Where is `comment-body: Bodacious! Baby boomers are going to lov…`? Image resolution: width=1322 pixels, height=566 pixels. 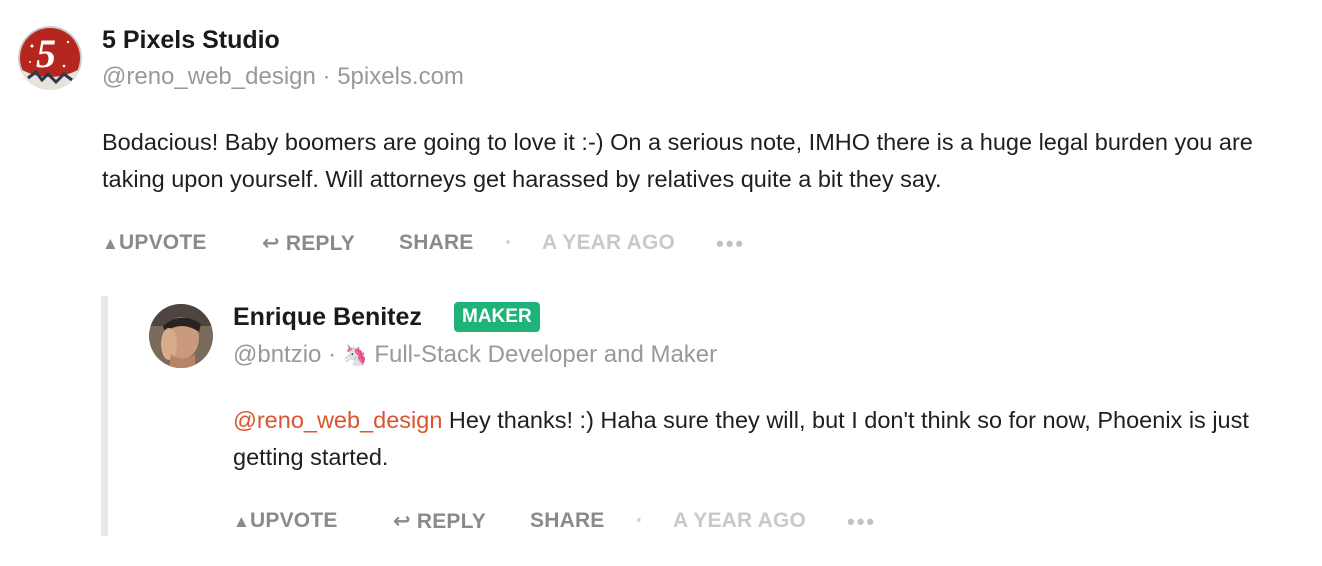
comment-body: Bodacious! Baby boomers are going to lov… is located at coordinates (677, 160).